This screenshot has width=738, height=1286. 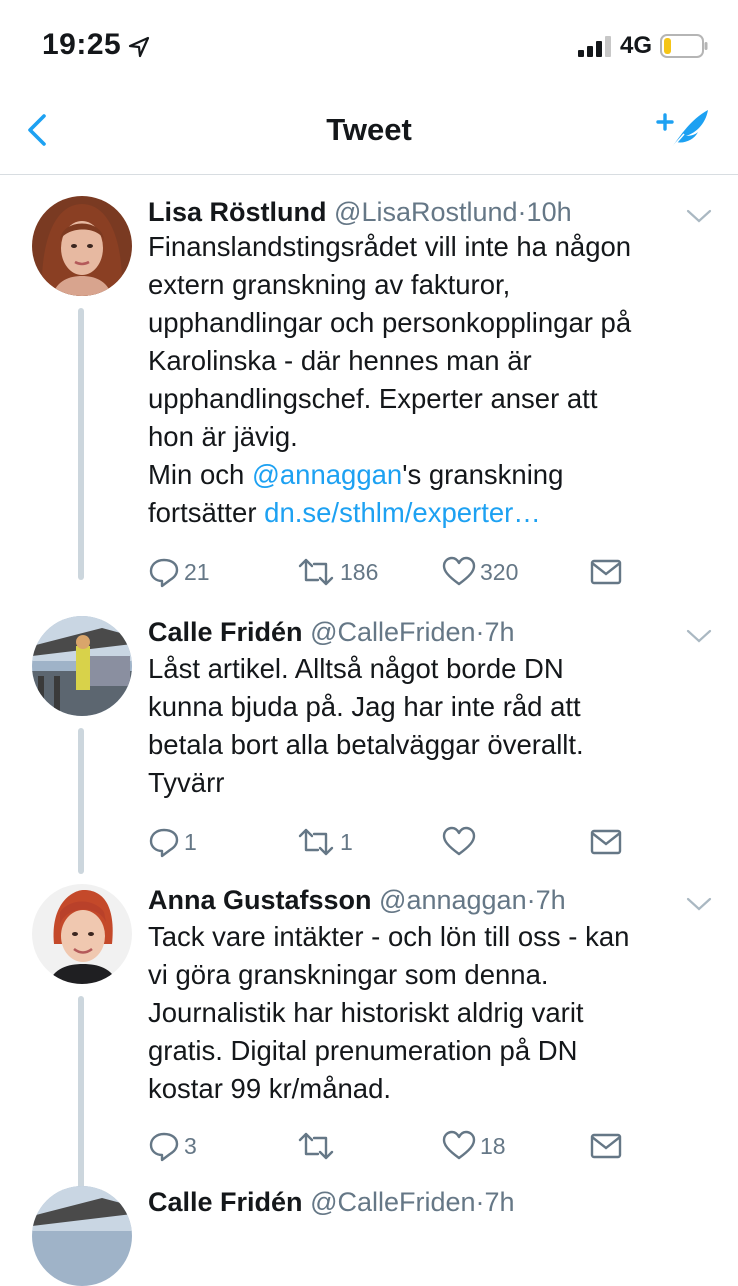 I want to click on text-line: betala bort alla betalväggar överallt., so click(x=366, y=744).